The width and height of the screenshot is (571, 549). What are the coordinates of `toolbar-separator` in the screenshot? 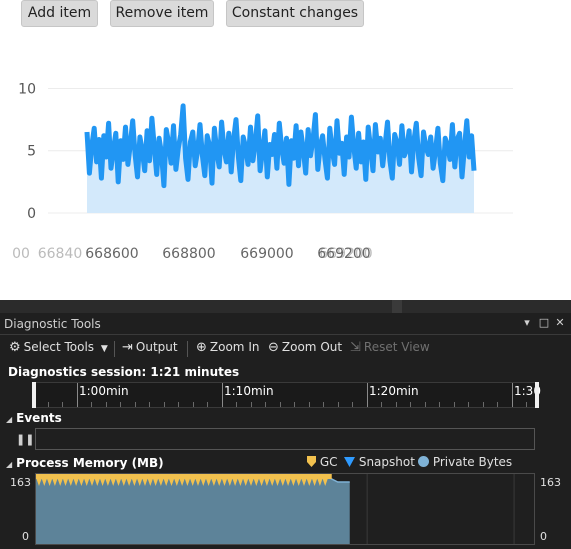 It's located at (114, 349).